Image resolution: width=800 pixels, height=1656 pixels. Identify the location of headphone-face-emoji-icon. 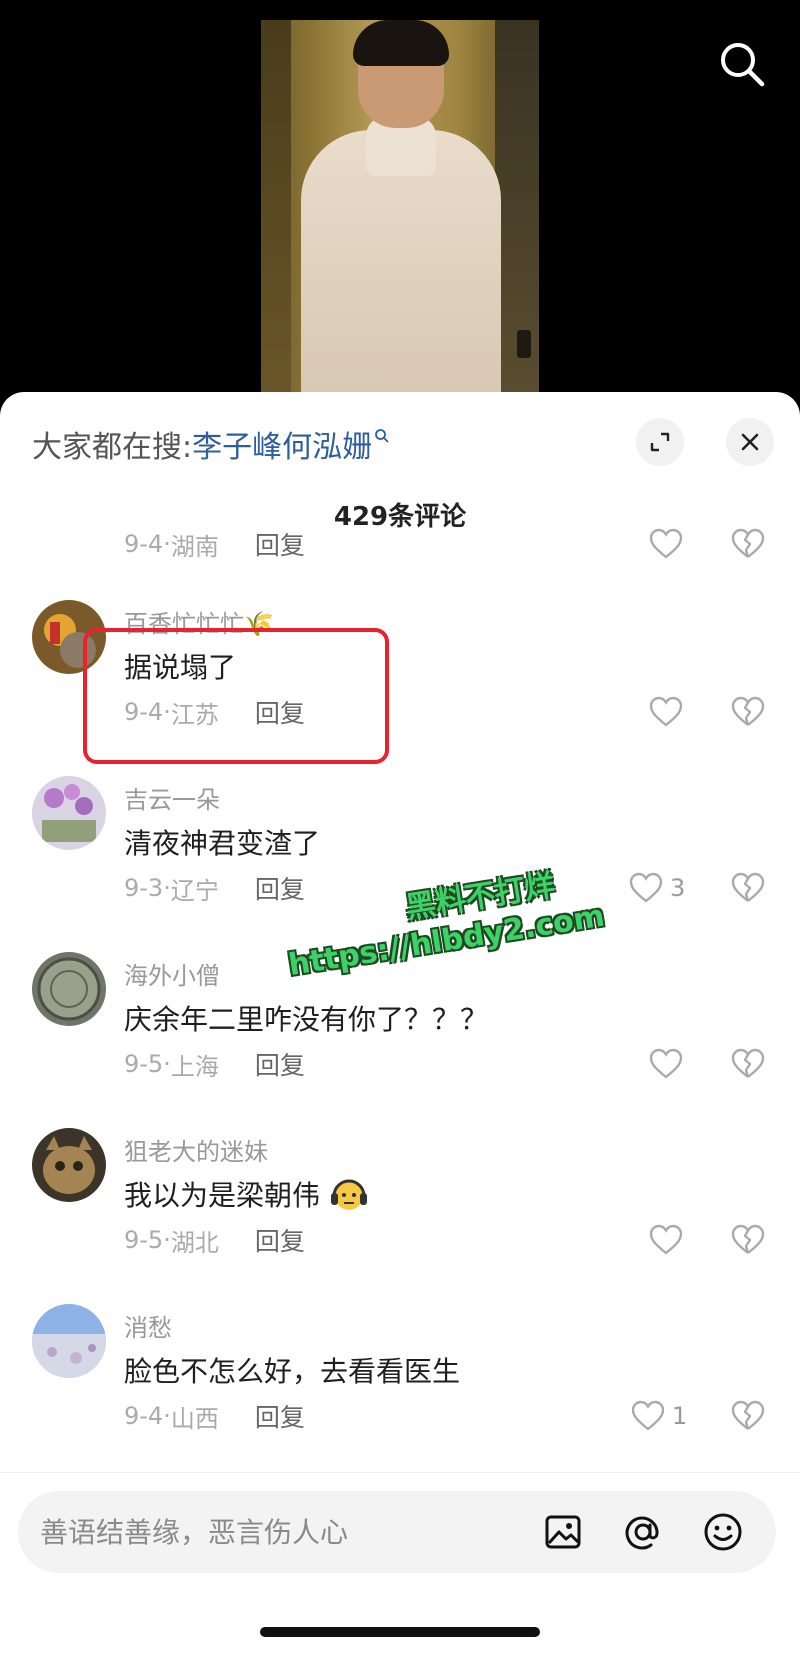
(349, 1197).